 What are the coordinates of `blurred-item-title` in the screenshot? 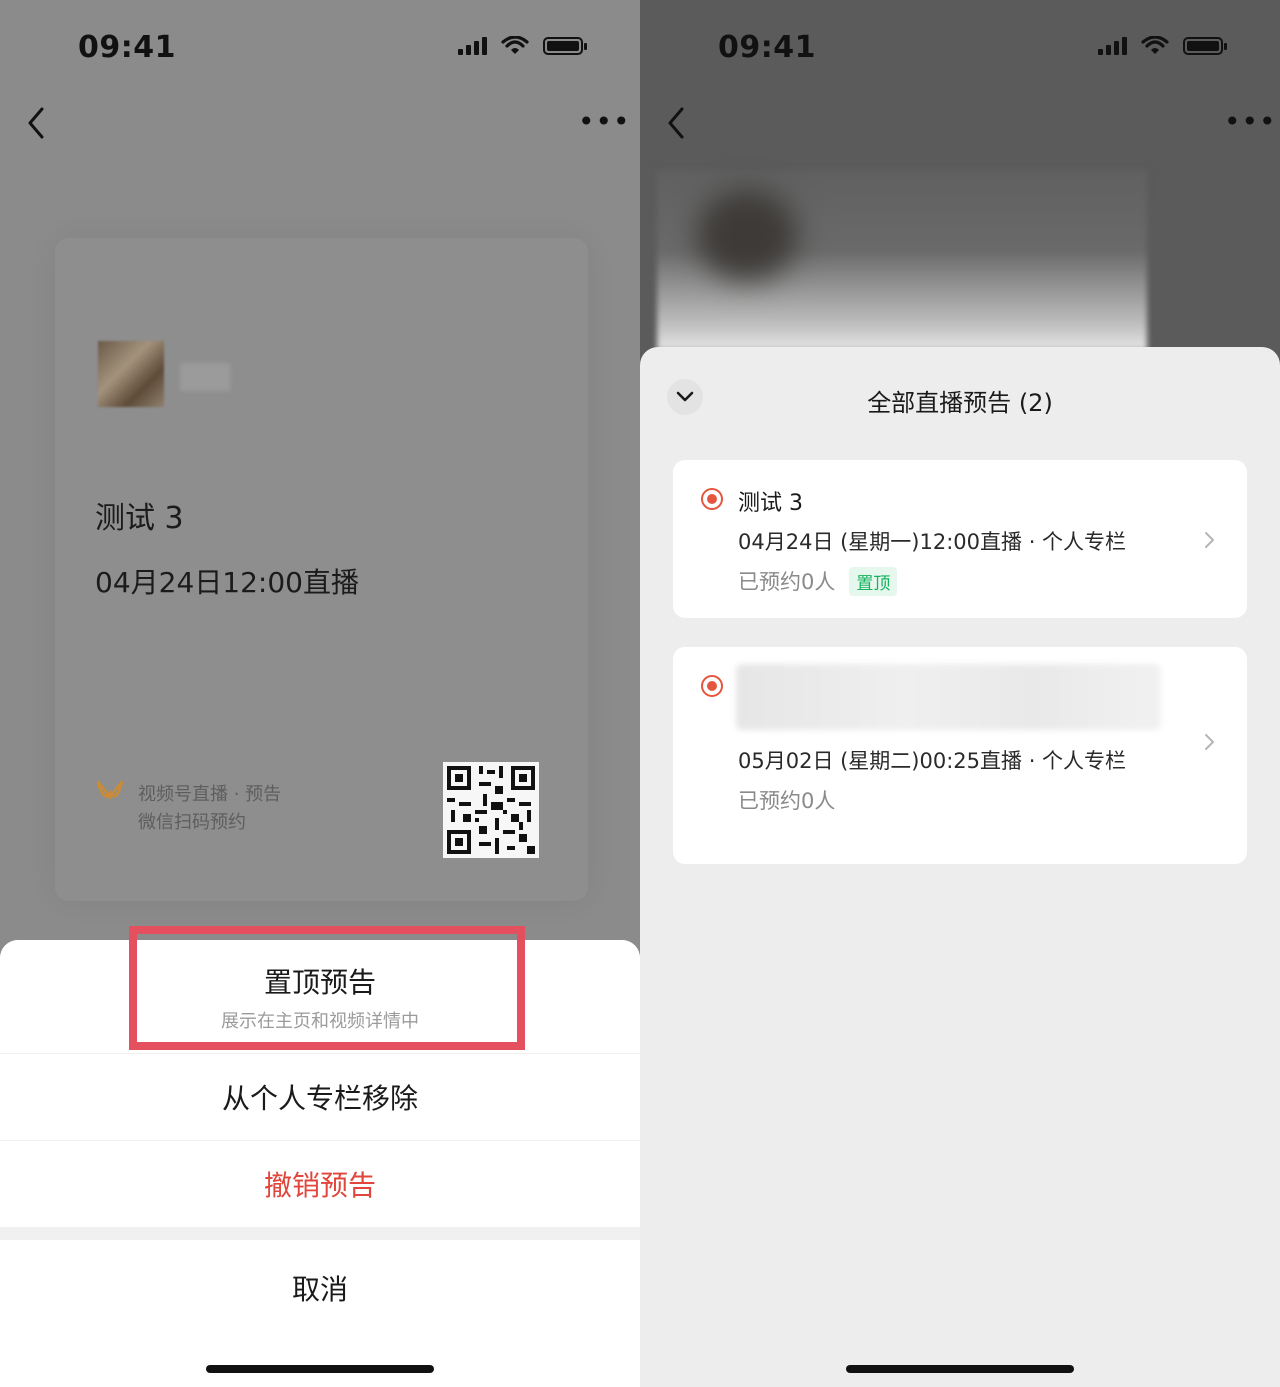 It's located at (948, 697).